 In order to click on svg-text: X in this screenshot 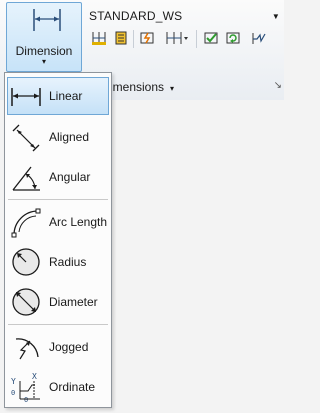, I will do `click(34, 376)`.